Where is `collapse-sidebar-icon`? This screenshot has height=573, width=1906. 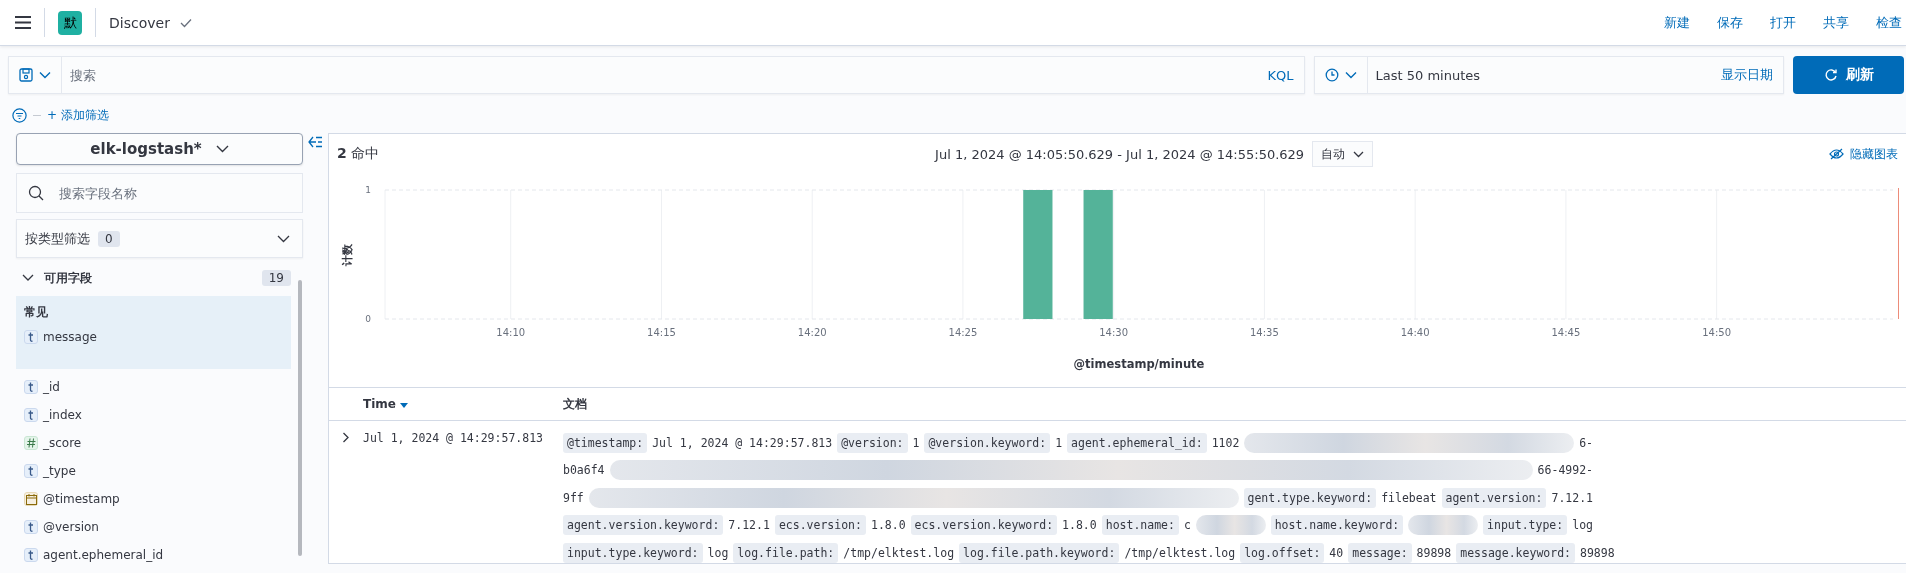
collapse-sidebar-icon is located at coordinates (315, 142).